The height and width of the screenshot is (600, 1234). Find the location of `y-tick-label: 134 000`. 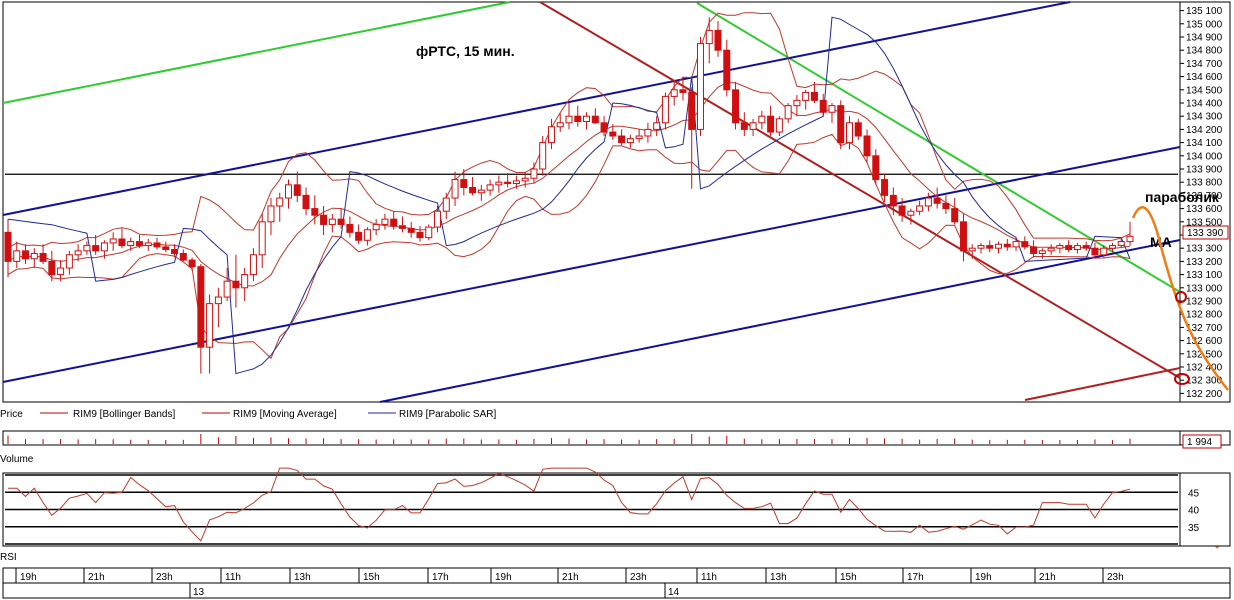

y-tick-label: 134 000 is located at coordinates (1204, 156).